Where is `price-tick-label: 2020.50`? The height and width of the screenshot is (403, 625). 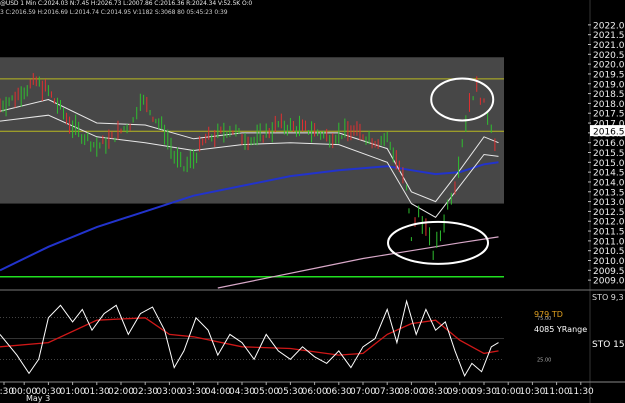
price-tick-label: 2020.50 is located at coordinates (609, 56).